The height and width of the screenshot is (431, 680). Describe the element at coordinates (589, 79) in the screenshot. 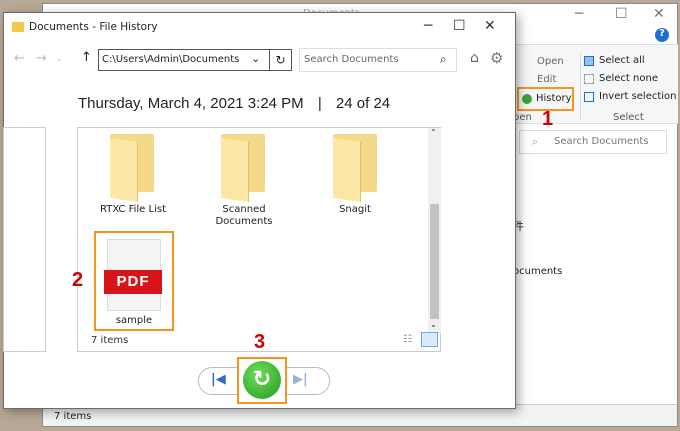

I see `select-none-icon` at that location.